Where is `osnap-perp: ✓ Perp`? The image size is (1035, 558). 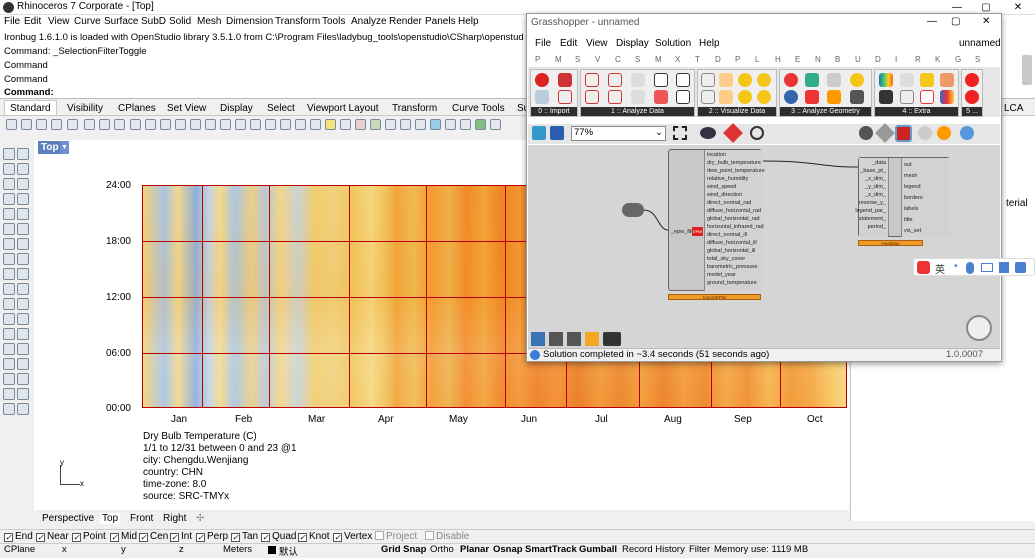 osnap-perp: ✓ Perp is located at coordinates (212, 536).